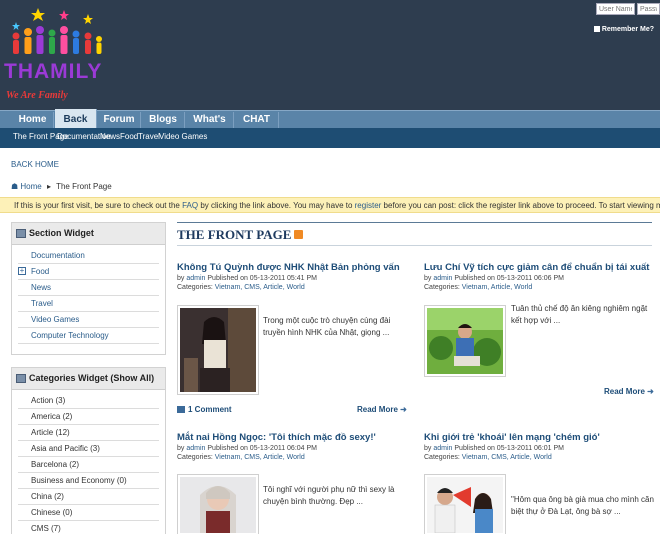 The image size is (660, 534). Describe the element at coordinates (163, 120) in the screenshot. I see `tab-blogs: Blogs` at that location.